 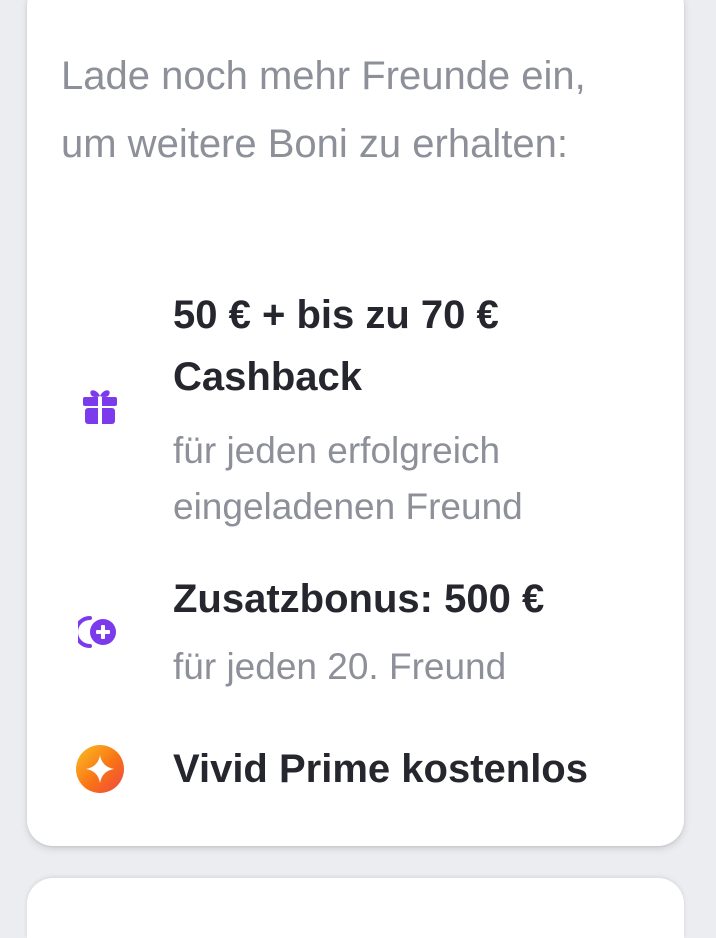 I want to click on next-card, so click(x=355, y=908).